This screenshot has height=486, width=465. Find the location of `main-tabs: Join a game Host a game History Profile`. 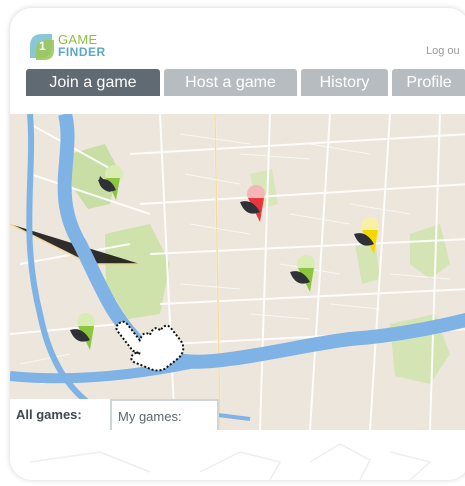

main-tabs: Join a game Host a game History Profile is located at coordinates (245, 82).